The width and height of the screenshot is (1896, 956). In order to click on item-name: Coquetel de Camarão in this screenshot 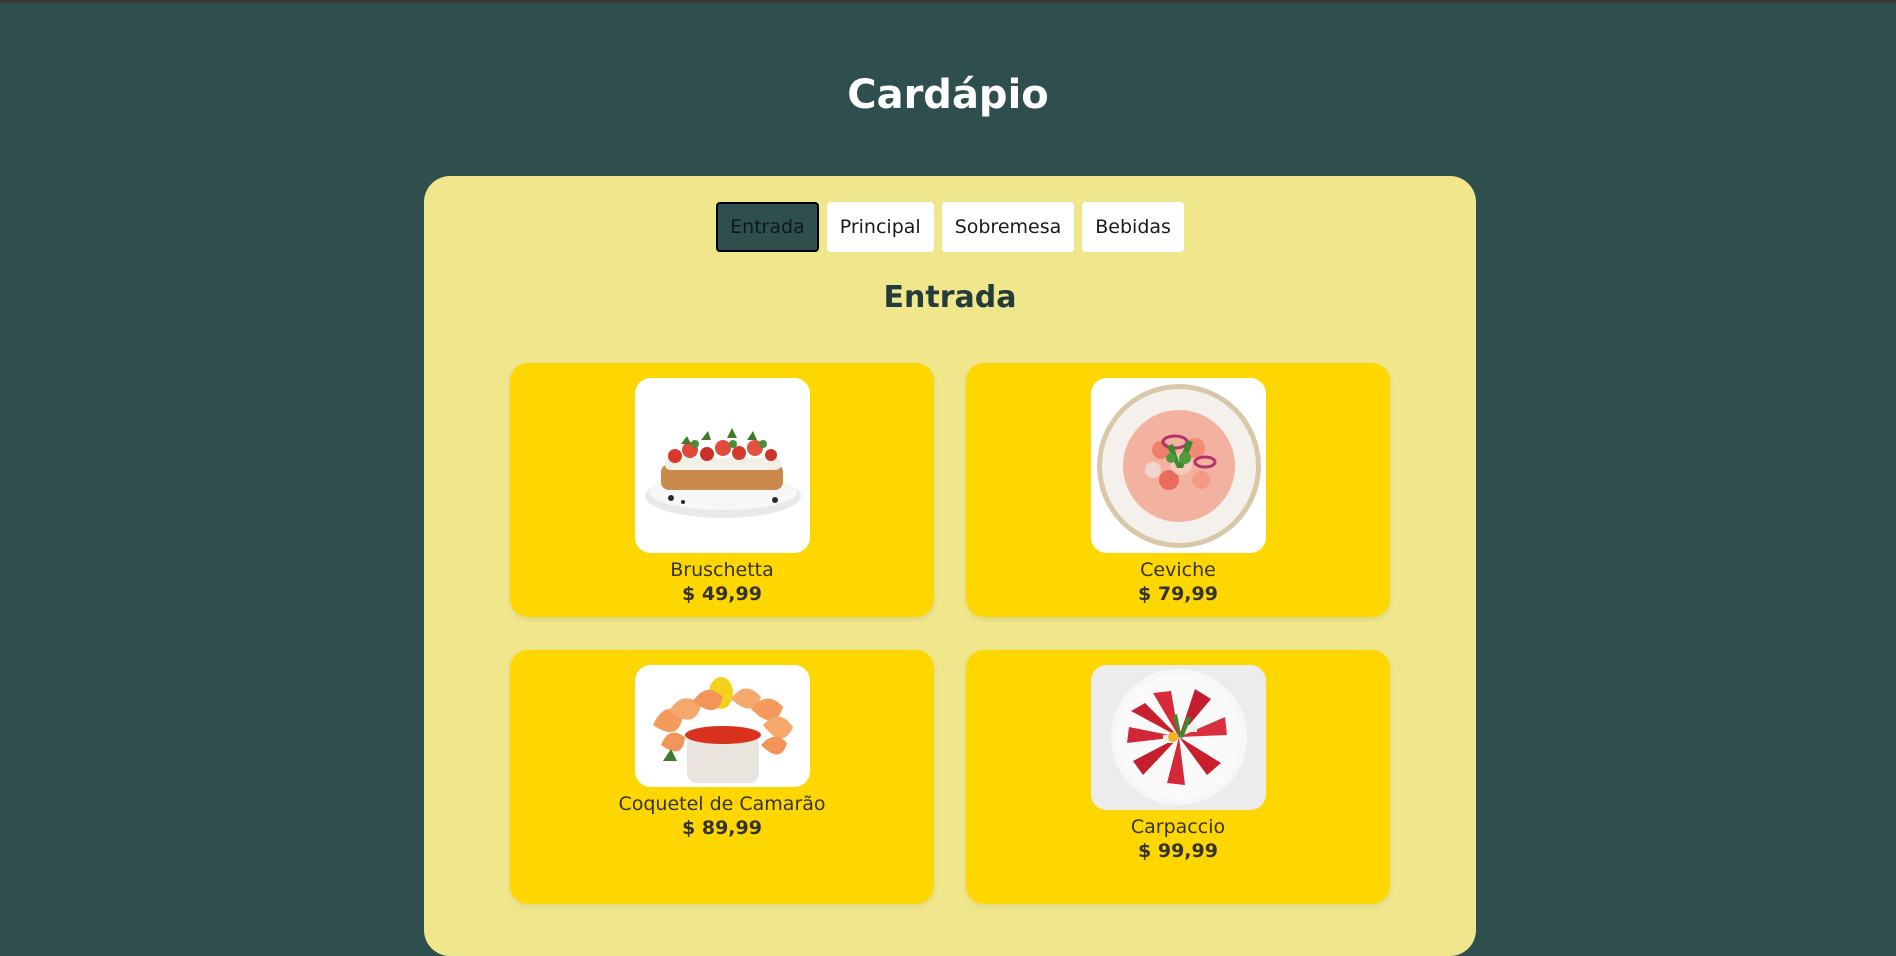, I will do `click(722, 804)`.